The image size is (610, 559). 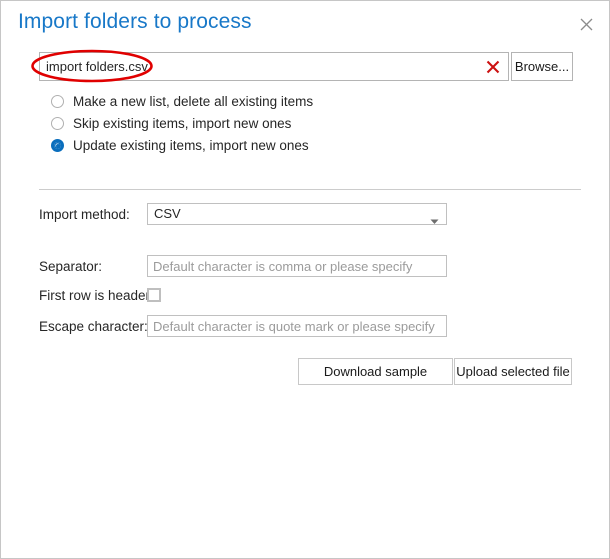 I want to click on import-method-select: CSV, so click(x=297, y=214).